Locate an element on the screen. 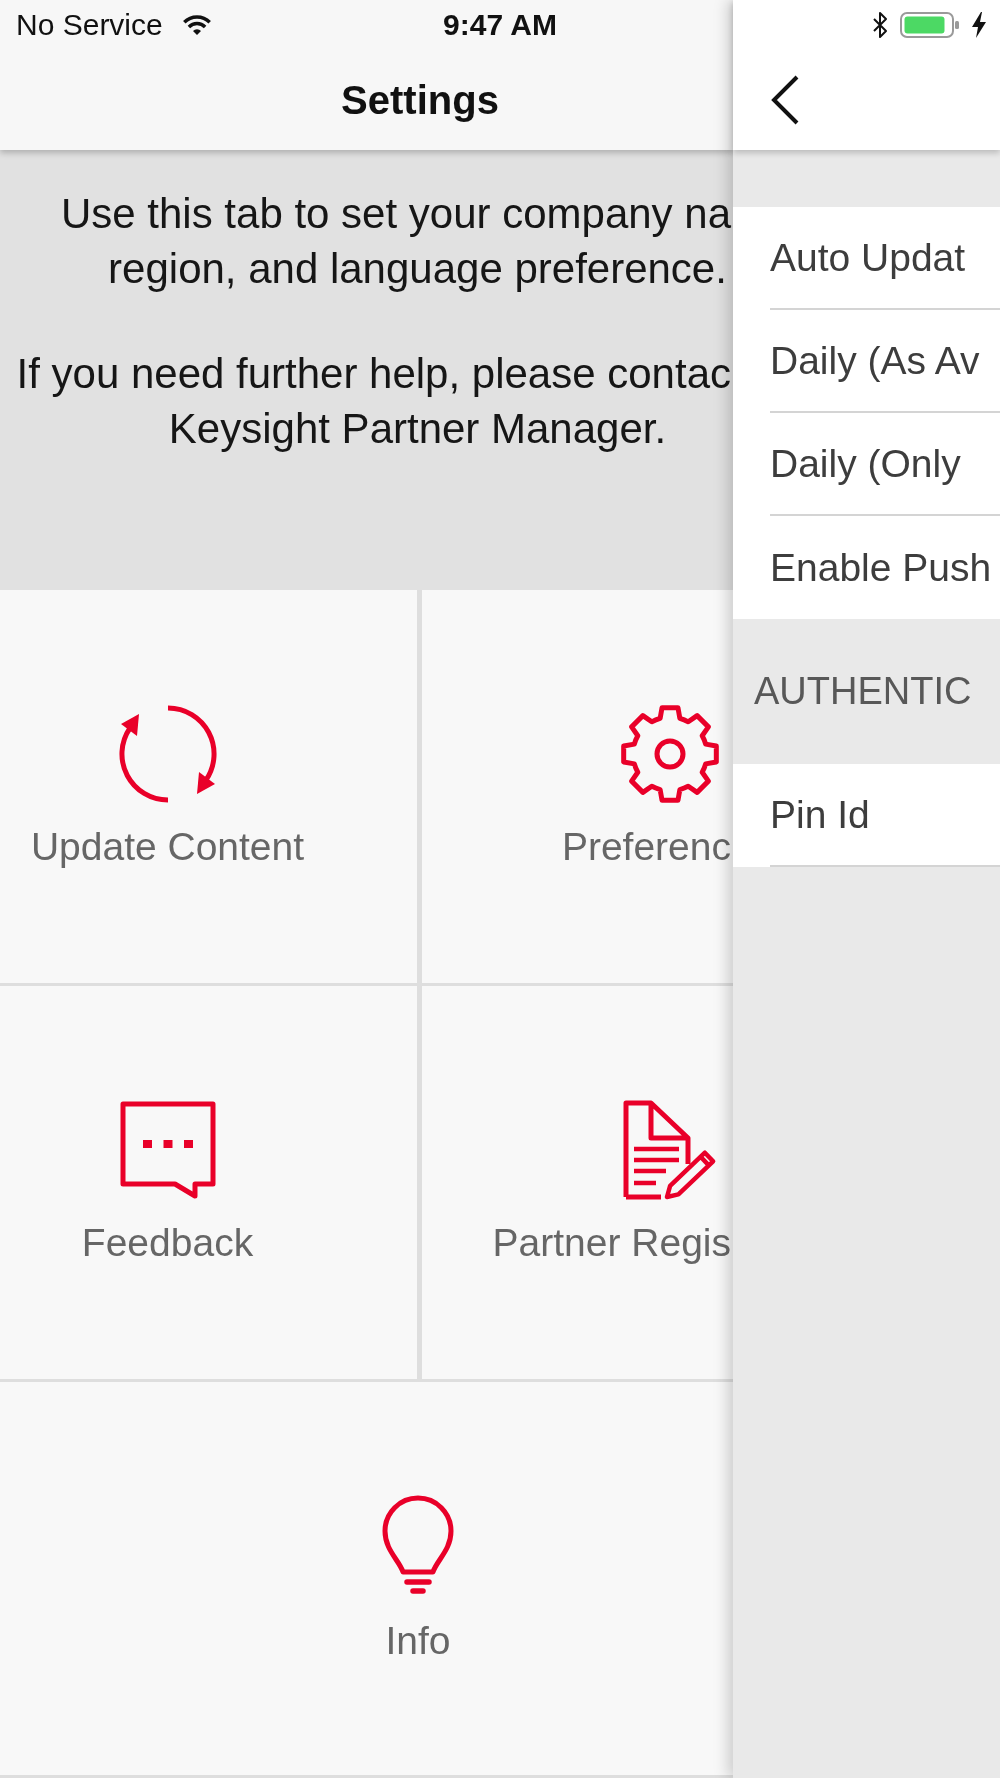 The image size is (1000, 1778). list-row: Enable Push is located at coordinates (885, 567).